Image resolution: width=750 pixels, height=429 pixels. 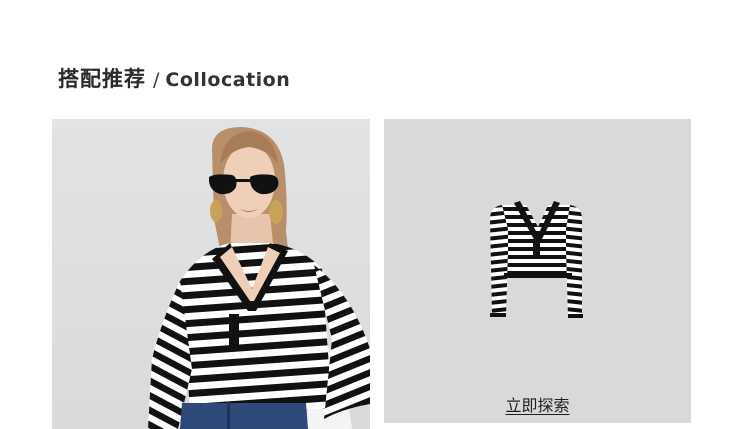 I want to click on section-title-chinese: 搭配推荐, so click(x=102, y=79).